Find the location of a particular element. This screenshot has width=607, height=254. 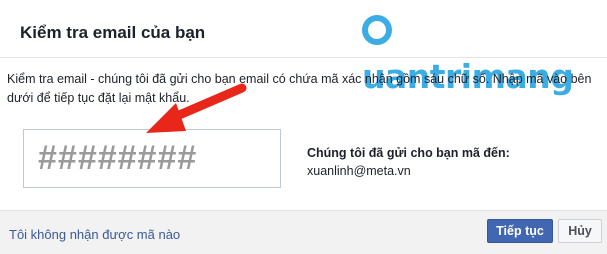

watermark-logo: uantrimang is located at coordinates (482, 52).